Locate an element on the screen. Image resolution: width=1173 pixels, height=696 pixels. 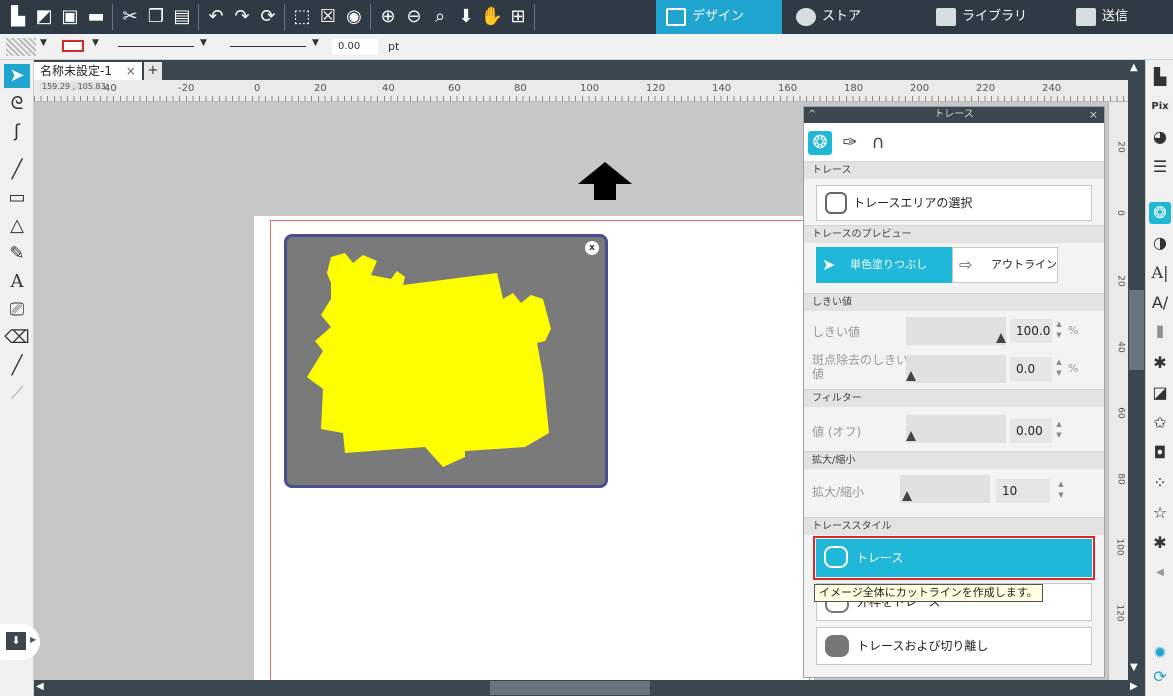
fill-dropdown-icon: ▼ is located at coordinates (43, 43).